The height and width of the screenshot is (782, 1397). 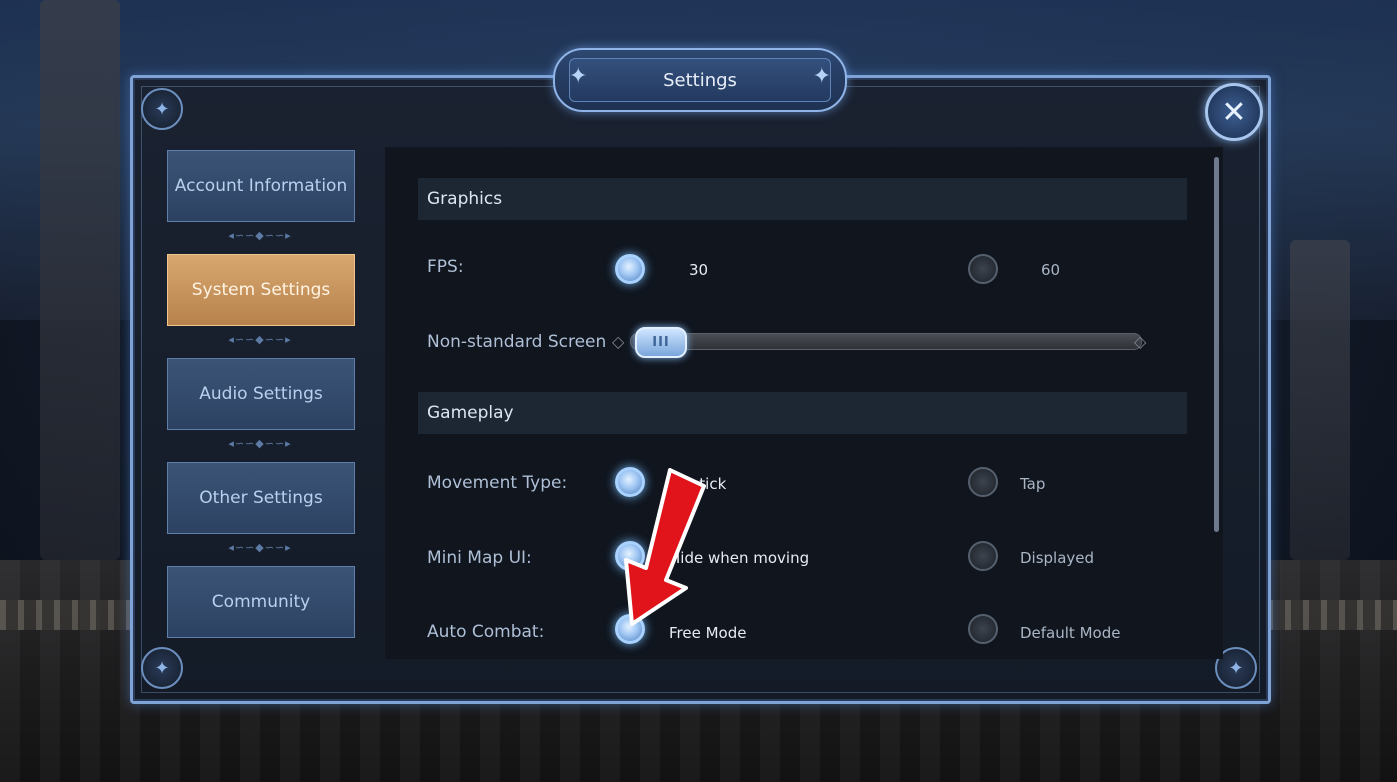 I want to click on slider-grip-icon: III, so click(x=661, y=342).